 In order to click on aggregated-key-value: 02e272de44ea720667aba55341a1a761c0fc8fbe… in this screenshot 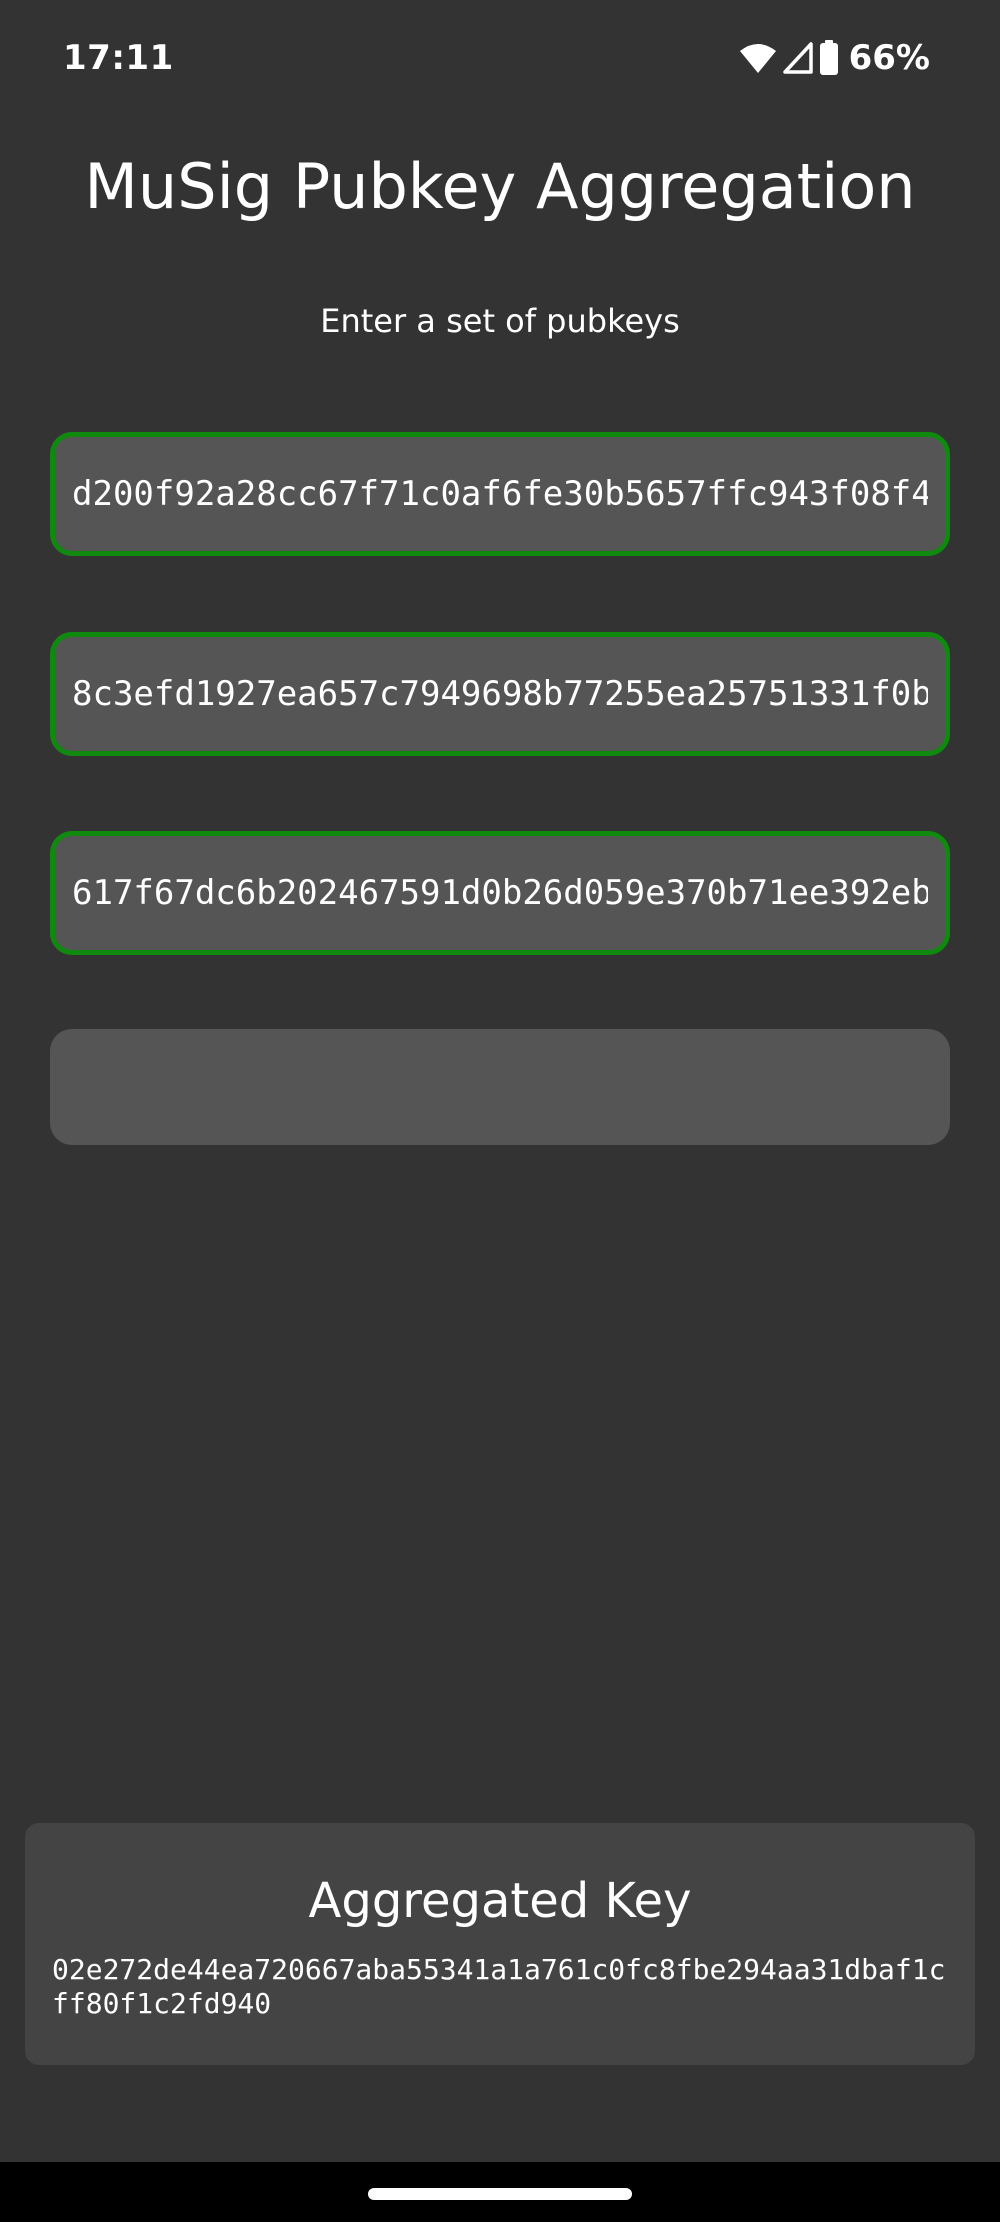, I will do `click(499, 1986)`.